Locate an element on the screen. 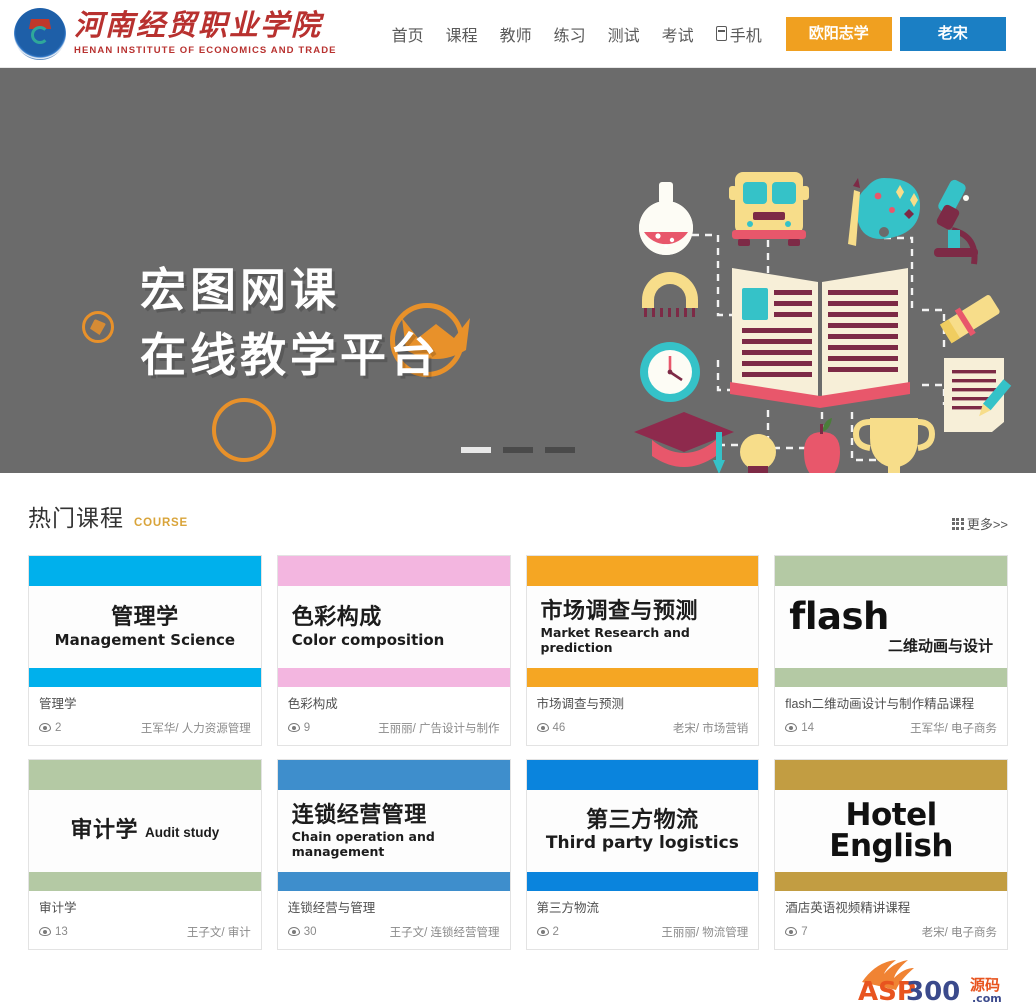 Image resolution: width=1036 pixels, height=1008 pixels. nav-item-exam: 考试 is located at coordinates (678, 34).